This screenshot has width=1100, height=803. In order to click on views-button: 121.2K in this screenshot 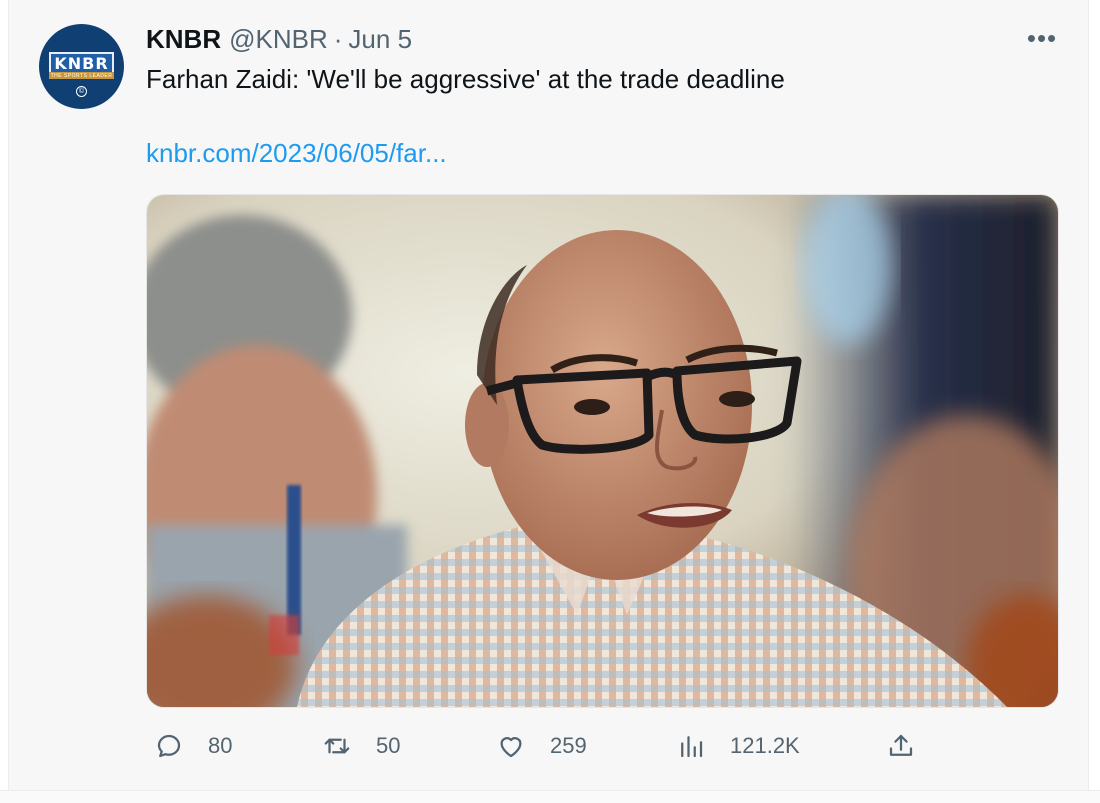, I will do `click(738, 746)`.